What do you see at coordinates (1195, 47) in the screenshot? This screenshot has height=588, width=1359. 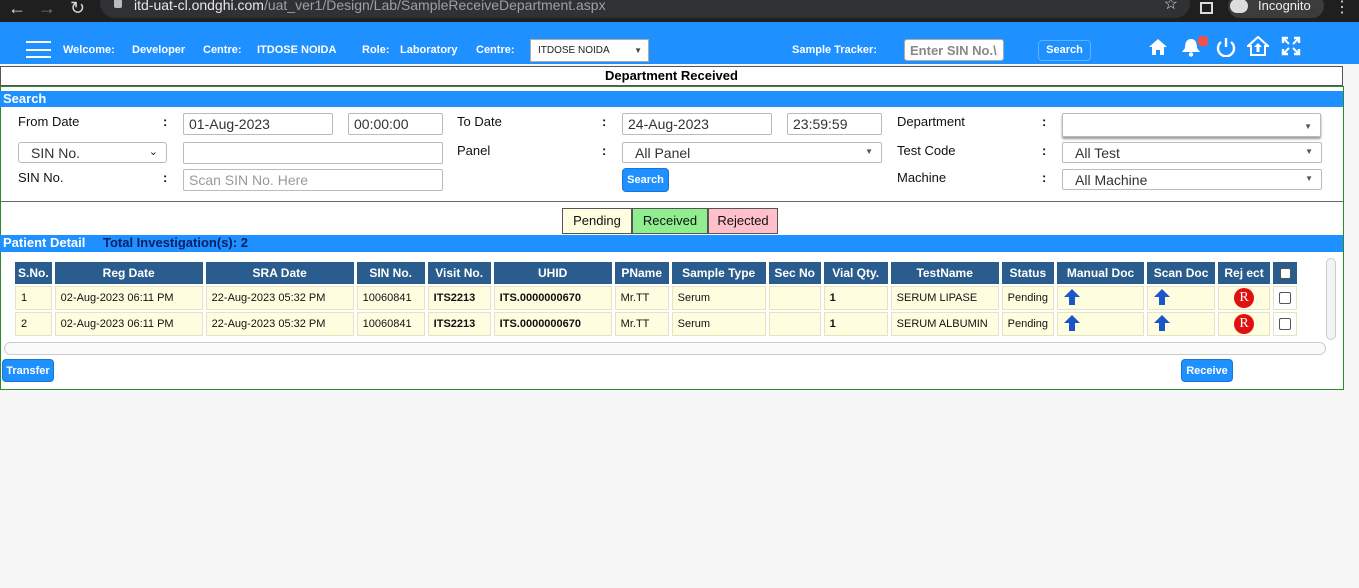 I see `bell-icon` at bounding box center [1195, 47].